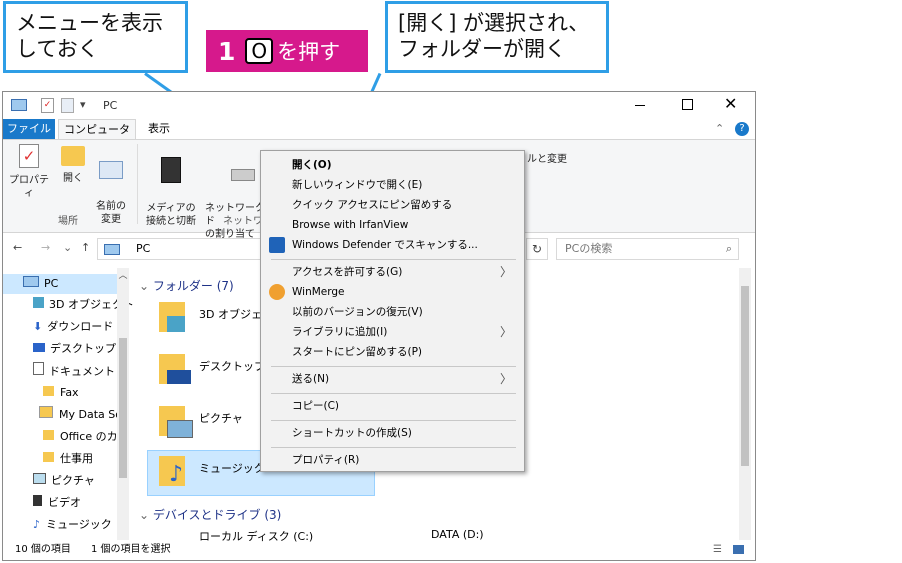  What do you see at coordinates (38, 302) in the screenshot?
I see `cube-icon` at bounding box center [38, 302].